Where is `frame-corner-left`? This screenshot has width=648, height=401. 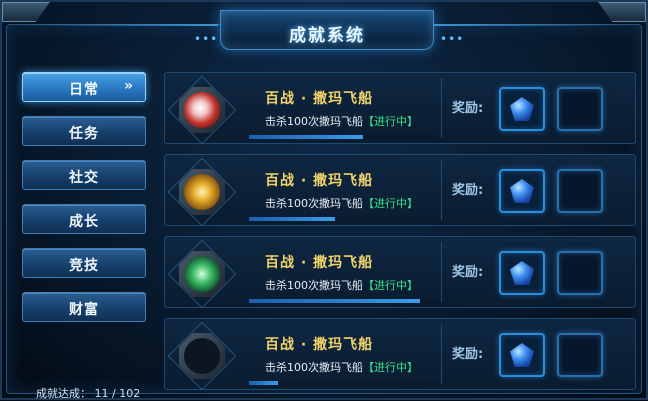
frame-corner-left is located at coordinates (26, 12).